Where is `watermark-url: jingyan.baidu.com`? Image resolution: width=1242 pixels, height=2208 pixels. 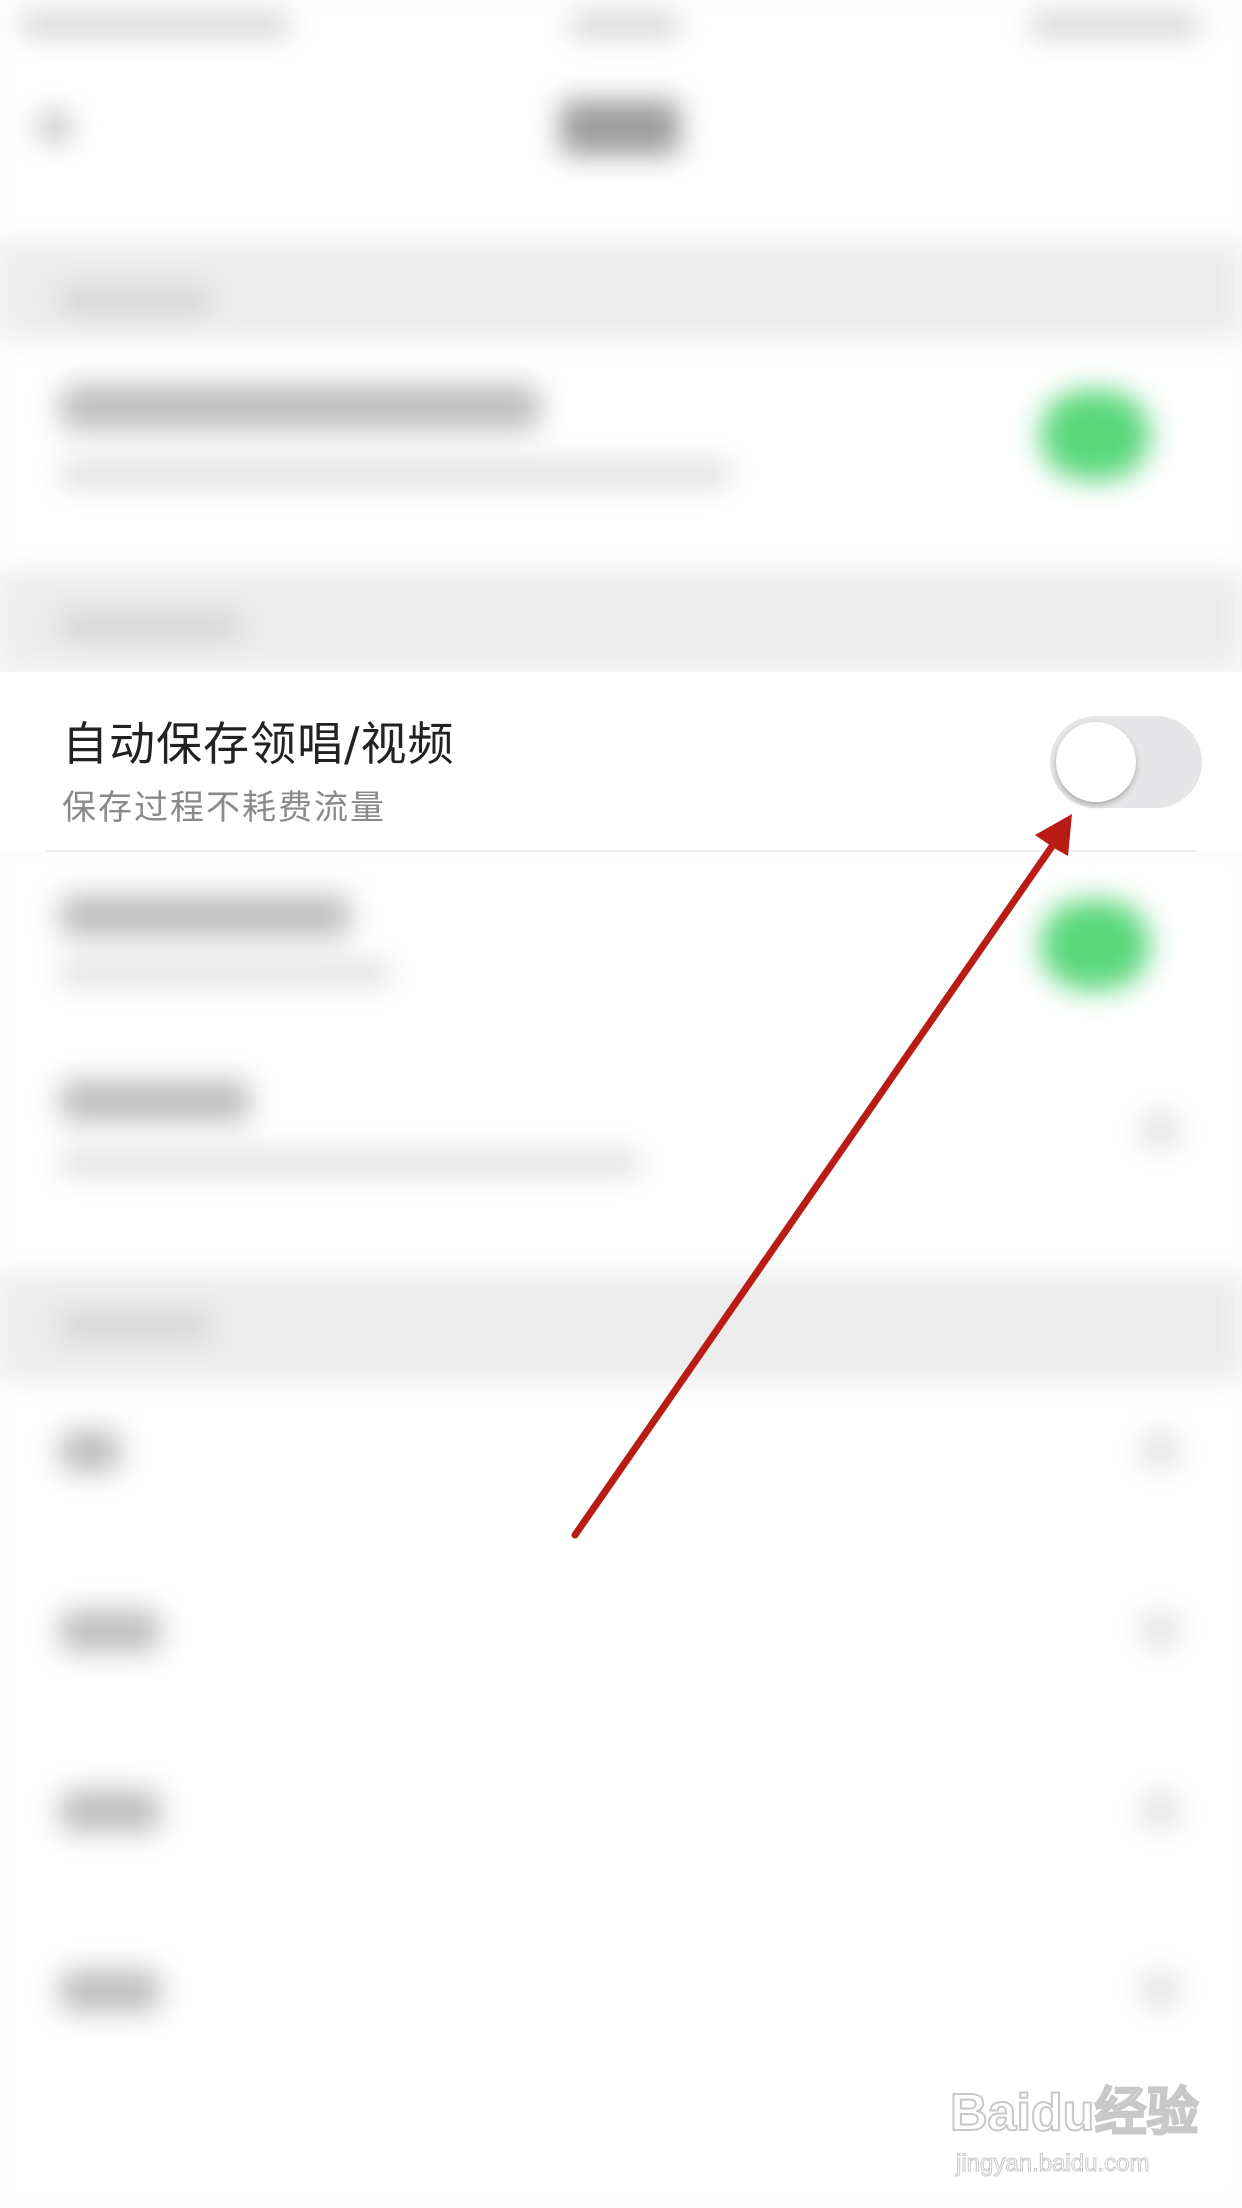 watermark-url: jingyan.baidu.com is located at coordinates (1052, 2164).